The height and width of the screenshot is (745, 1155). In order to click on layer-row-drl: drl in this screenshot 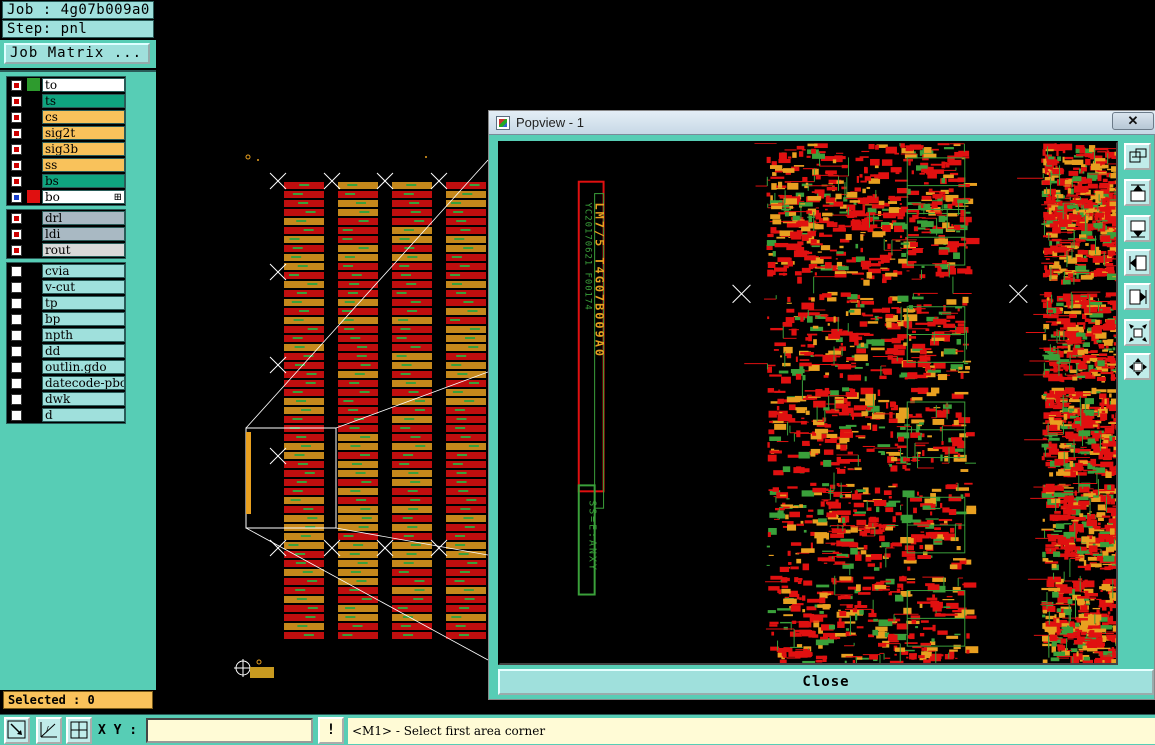, I will do `click(66, 218)`.